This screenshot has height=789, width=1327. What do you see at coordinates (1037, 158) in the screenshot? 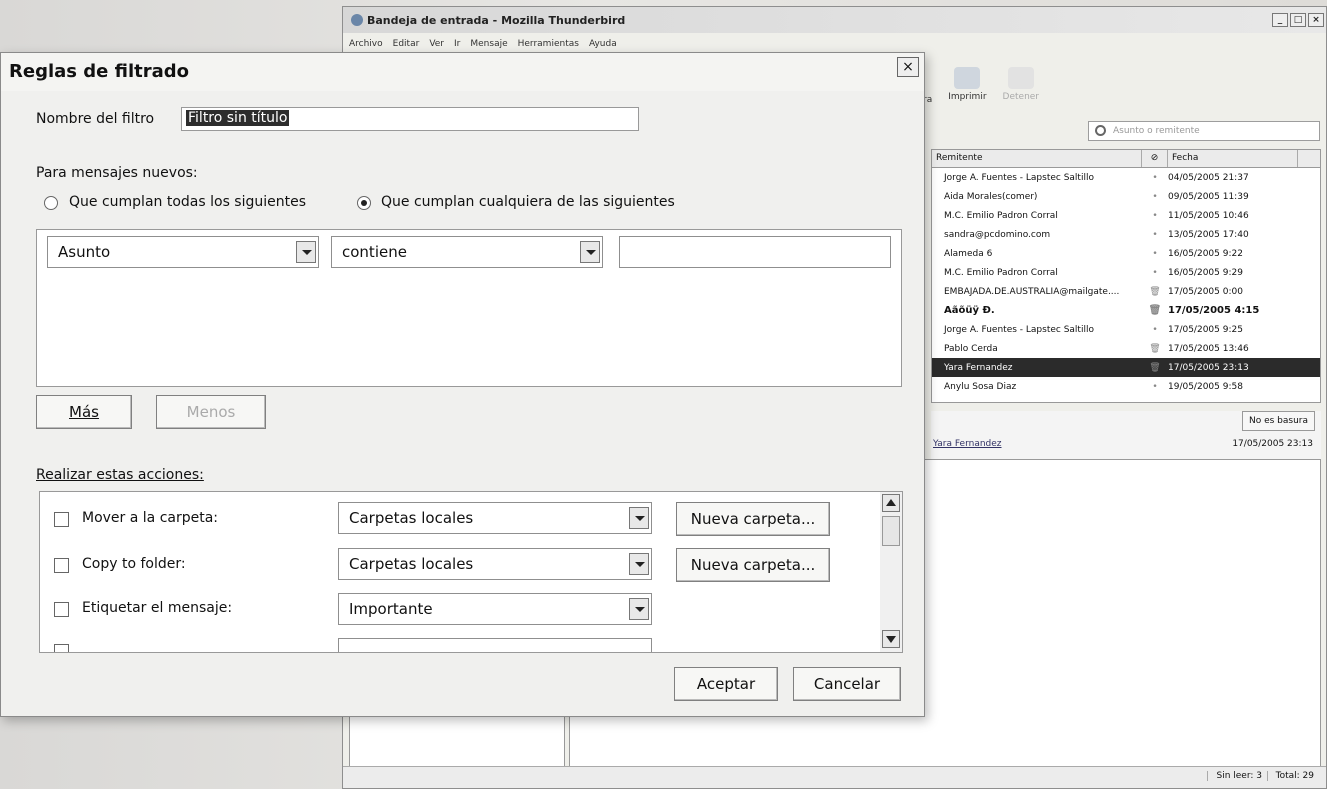
I see `column-sender: Remitente` at bounding box center [1037, 158].